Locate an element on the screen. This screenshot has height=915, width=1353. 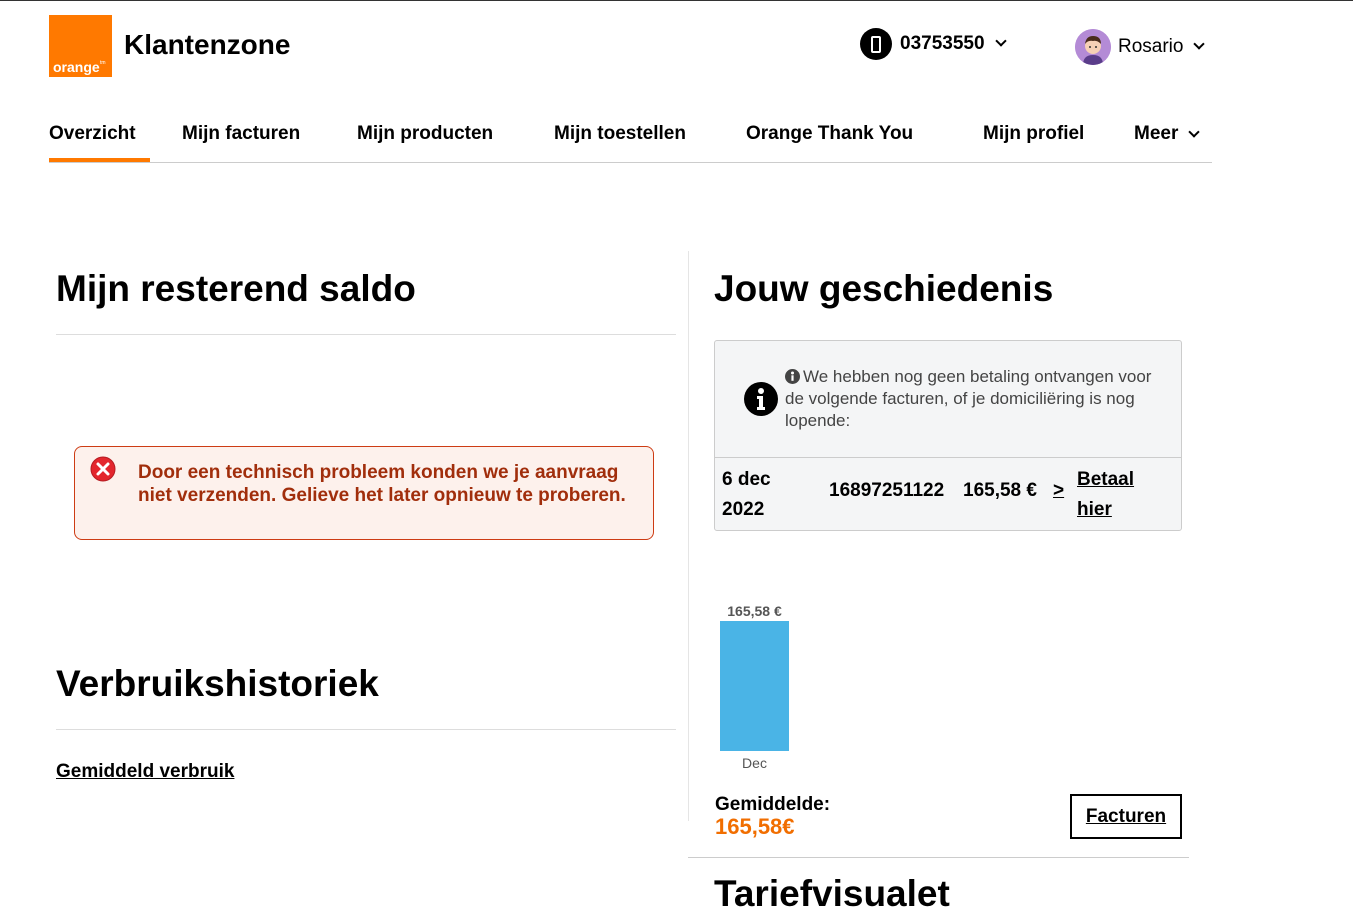
usage-title: Verbruikshistoriek is located at coordinates (217, 683).